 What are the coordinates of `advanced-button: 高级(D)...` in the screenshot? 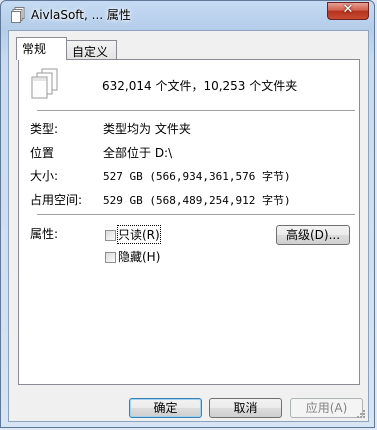 It's located at (313, 235).